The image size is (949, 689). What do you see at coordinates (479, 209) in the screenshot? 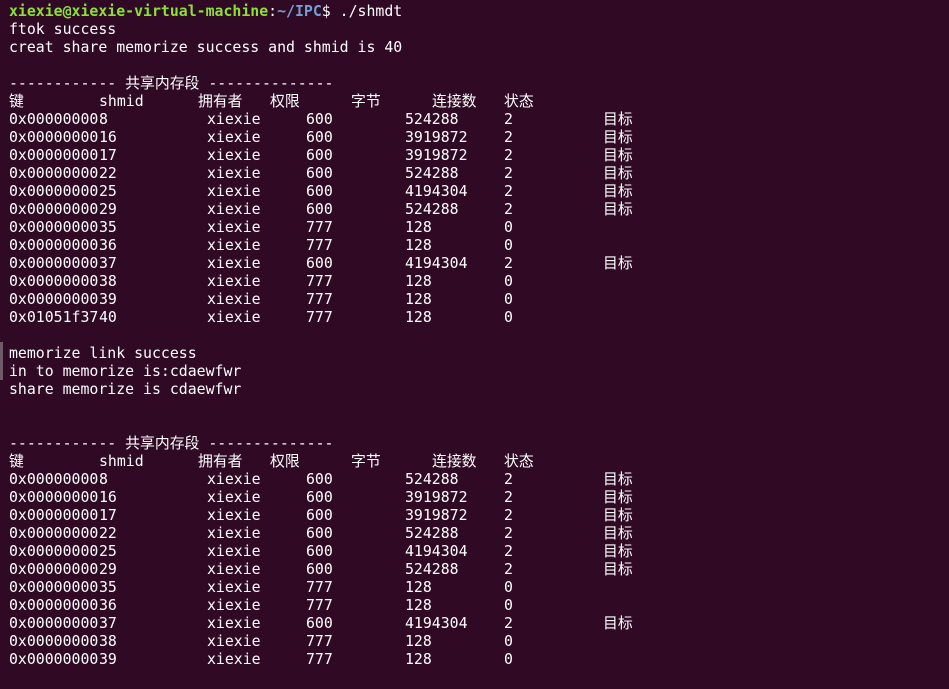
I see `table-row: 0x00000000 29 xiexie 600 524288 2 目标` at bounding box center [479, 209].